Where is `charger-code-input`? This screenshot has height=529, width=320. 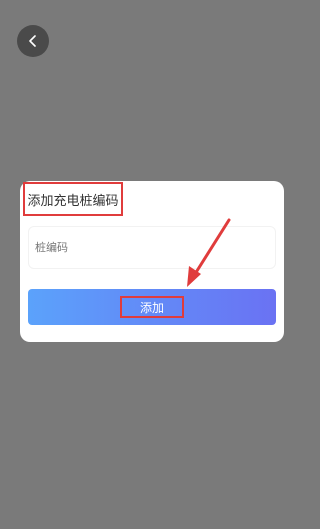
charger-code-input is located at coordinates (152, 247).